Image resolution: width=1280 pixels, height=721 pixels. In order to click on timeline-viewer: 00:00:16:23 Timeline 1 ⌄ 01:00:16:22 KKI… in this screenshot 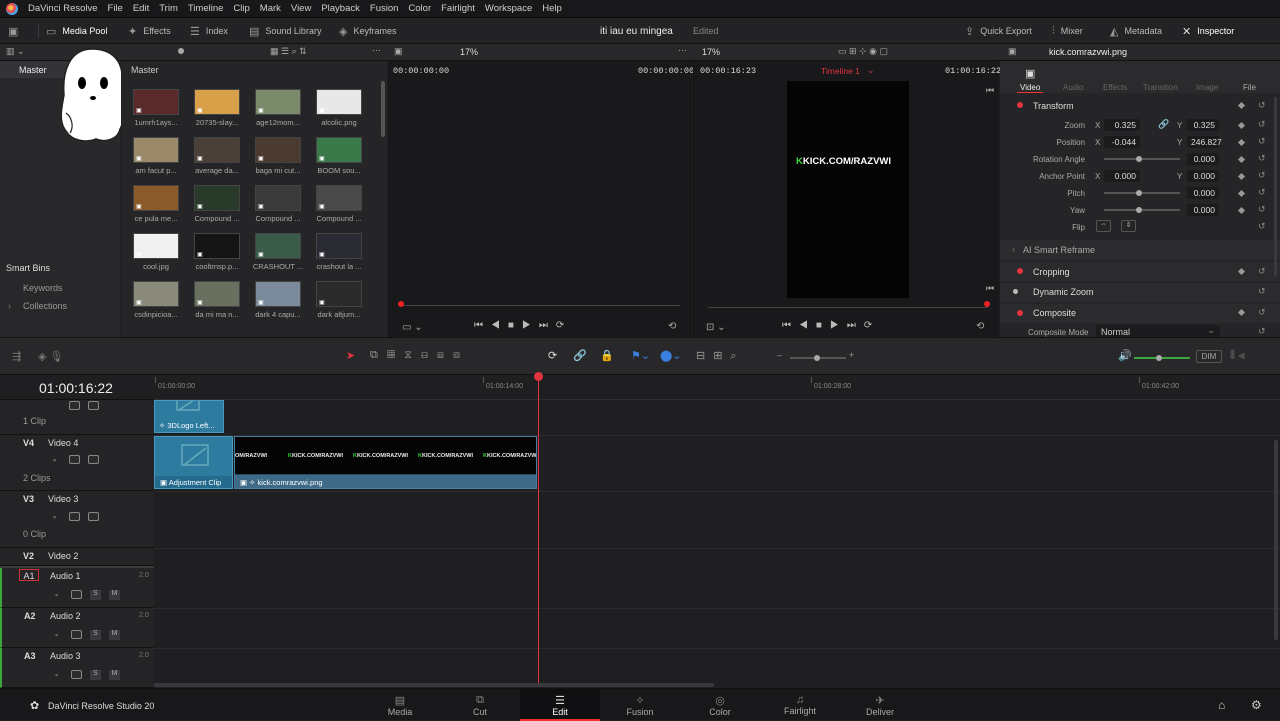, I will do `click(847, 199)`.